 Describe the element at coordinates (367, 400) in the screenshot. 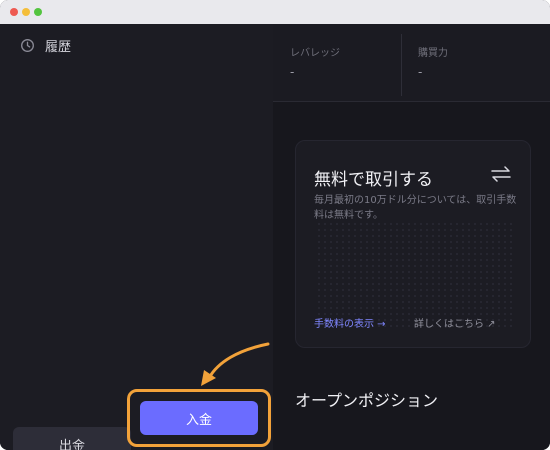

I see `open-positions-title: オープンポジション` at that location.